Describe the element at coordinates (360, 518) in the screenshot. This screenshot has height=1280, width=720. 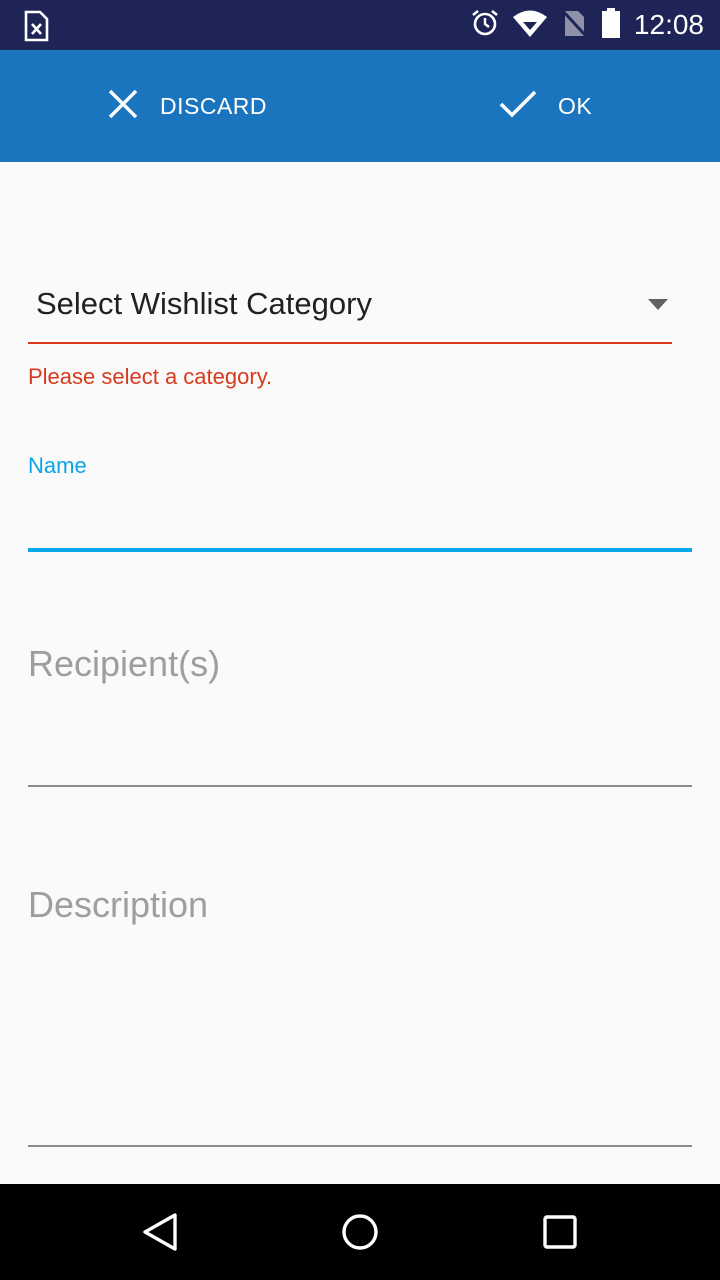
I see `name-input` at that location.